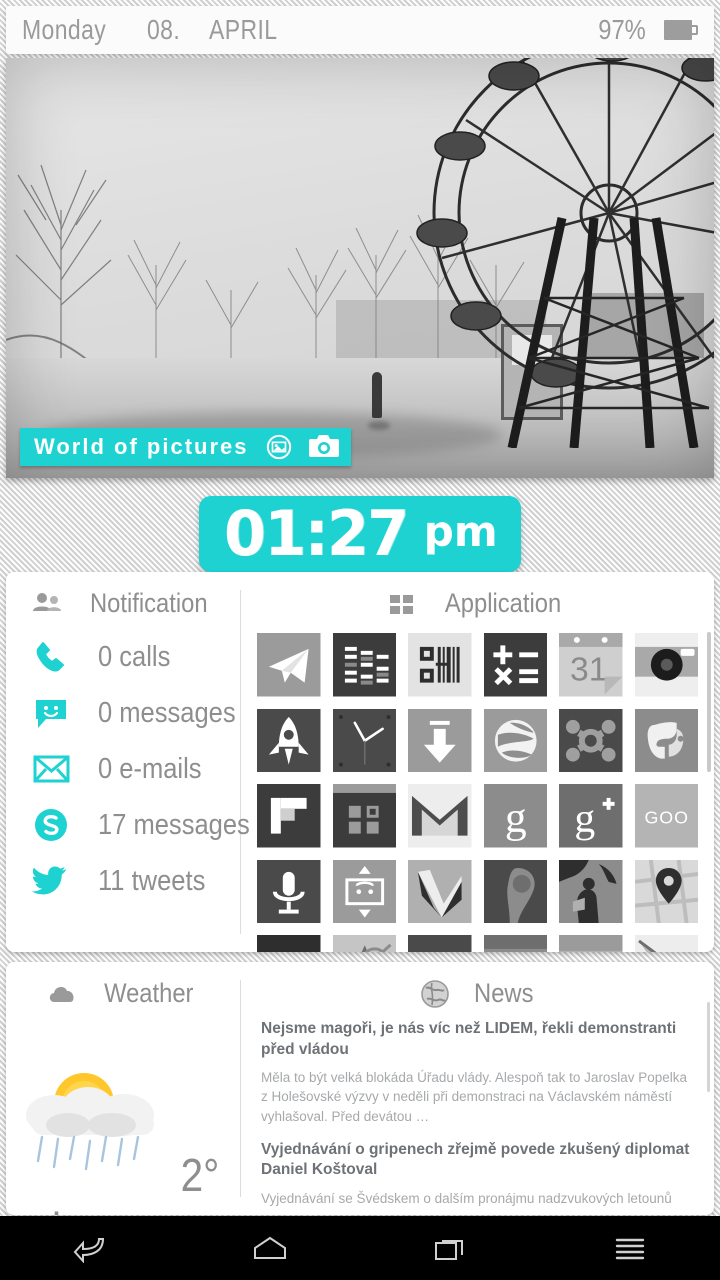  I want to click on application-scrollbar, so click(709, 702).